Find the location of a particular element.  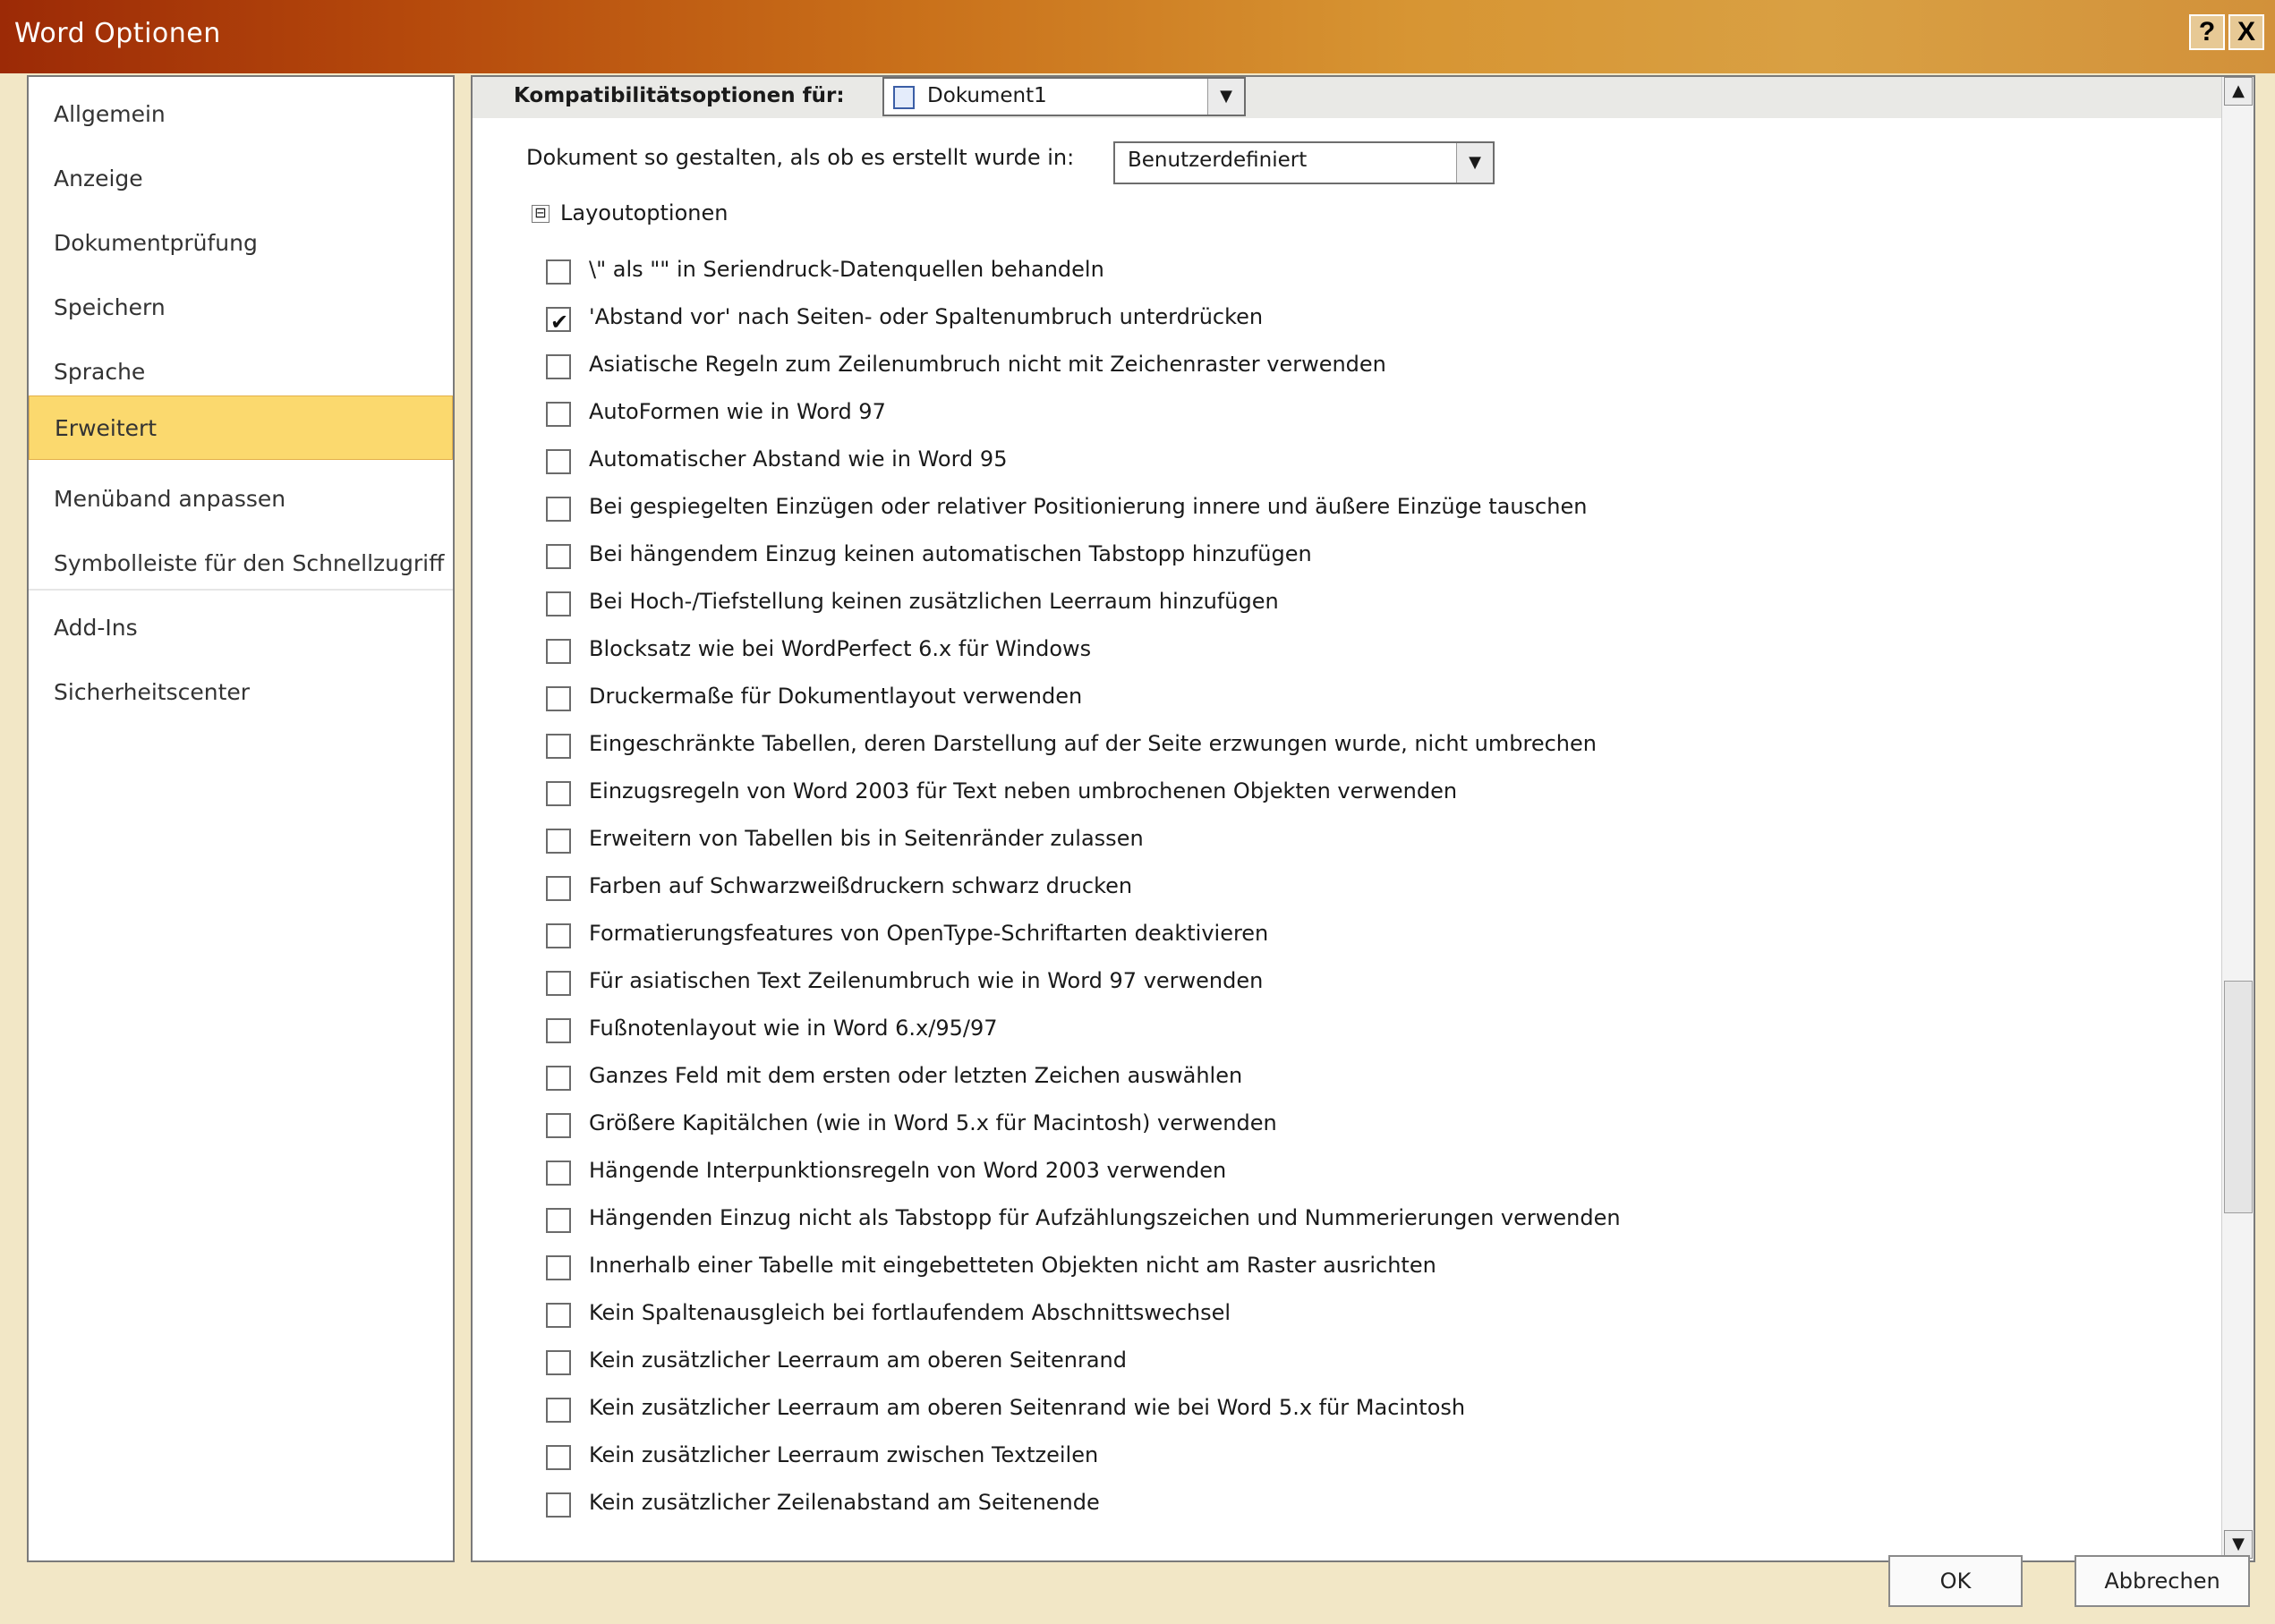

docgen-version-value: Benutzerdefiniert is located at coordinates (1218, 160).